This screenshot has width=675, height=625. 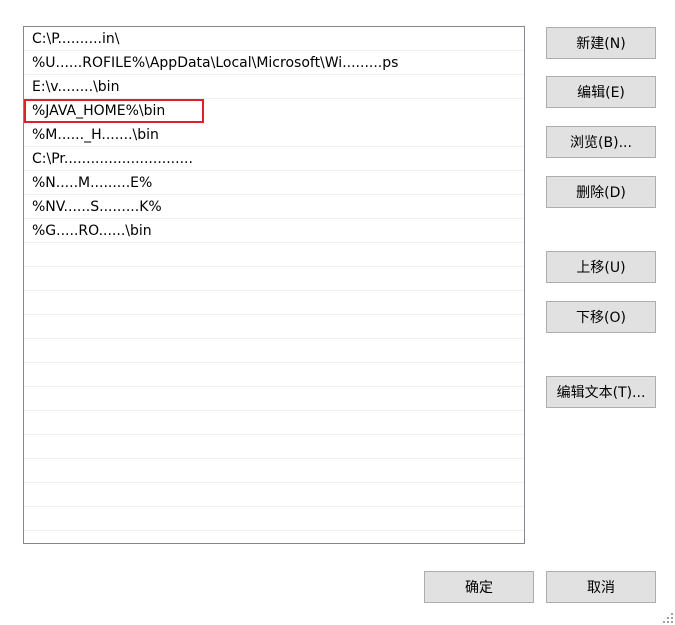 I want to click on path-entry-3: E:\v........\bin, so click(x=274, y=87).